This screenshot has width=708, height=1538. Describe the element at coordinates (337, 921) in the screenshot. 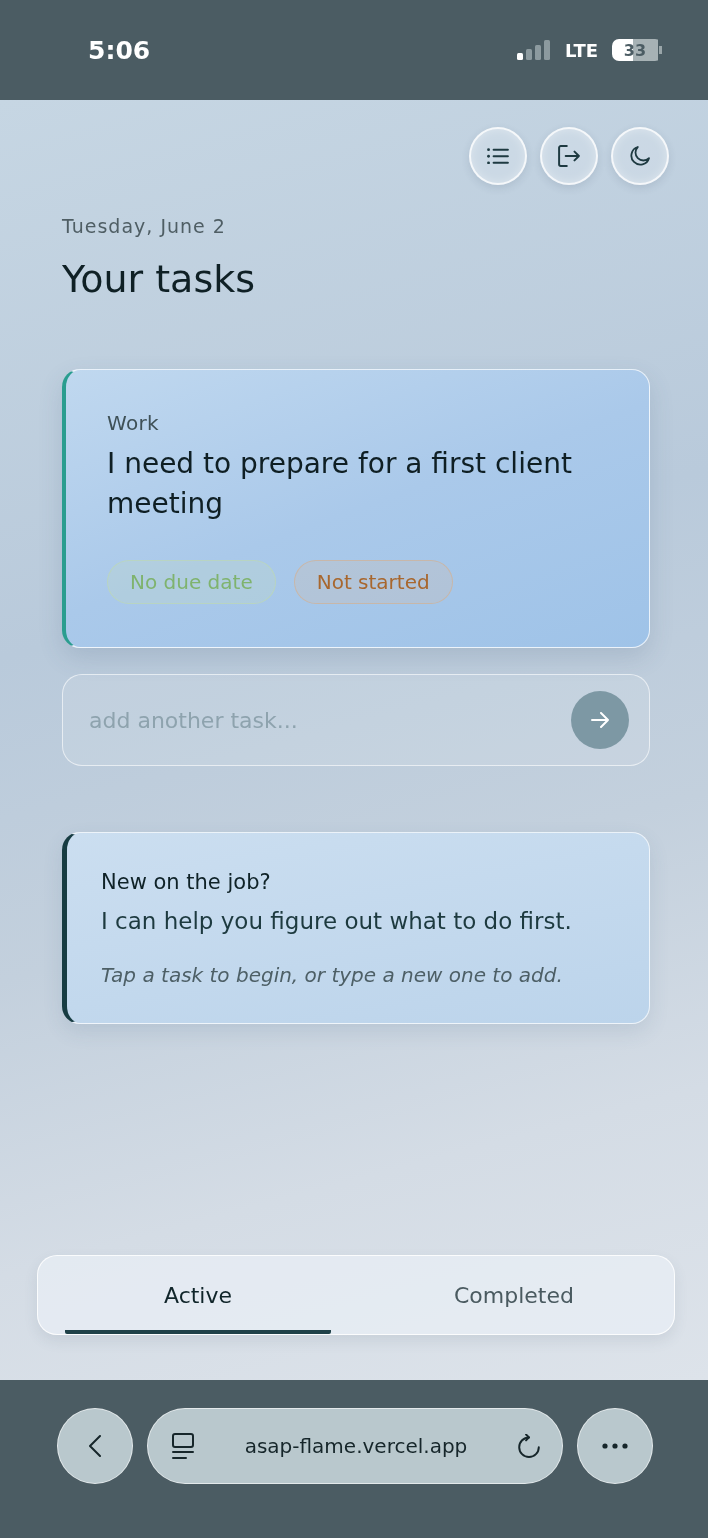

I see `help-text: I can help you figure out what to do first.` at that location.